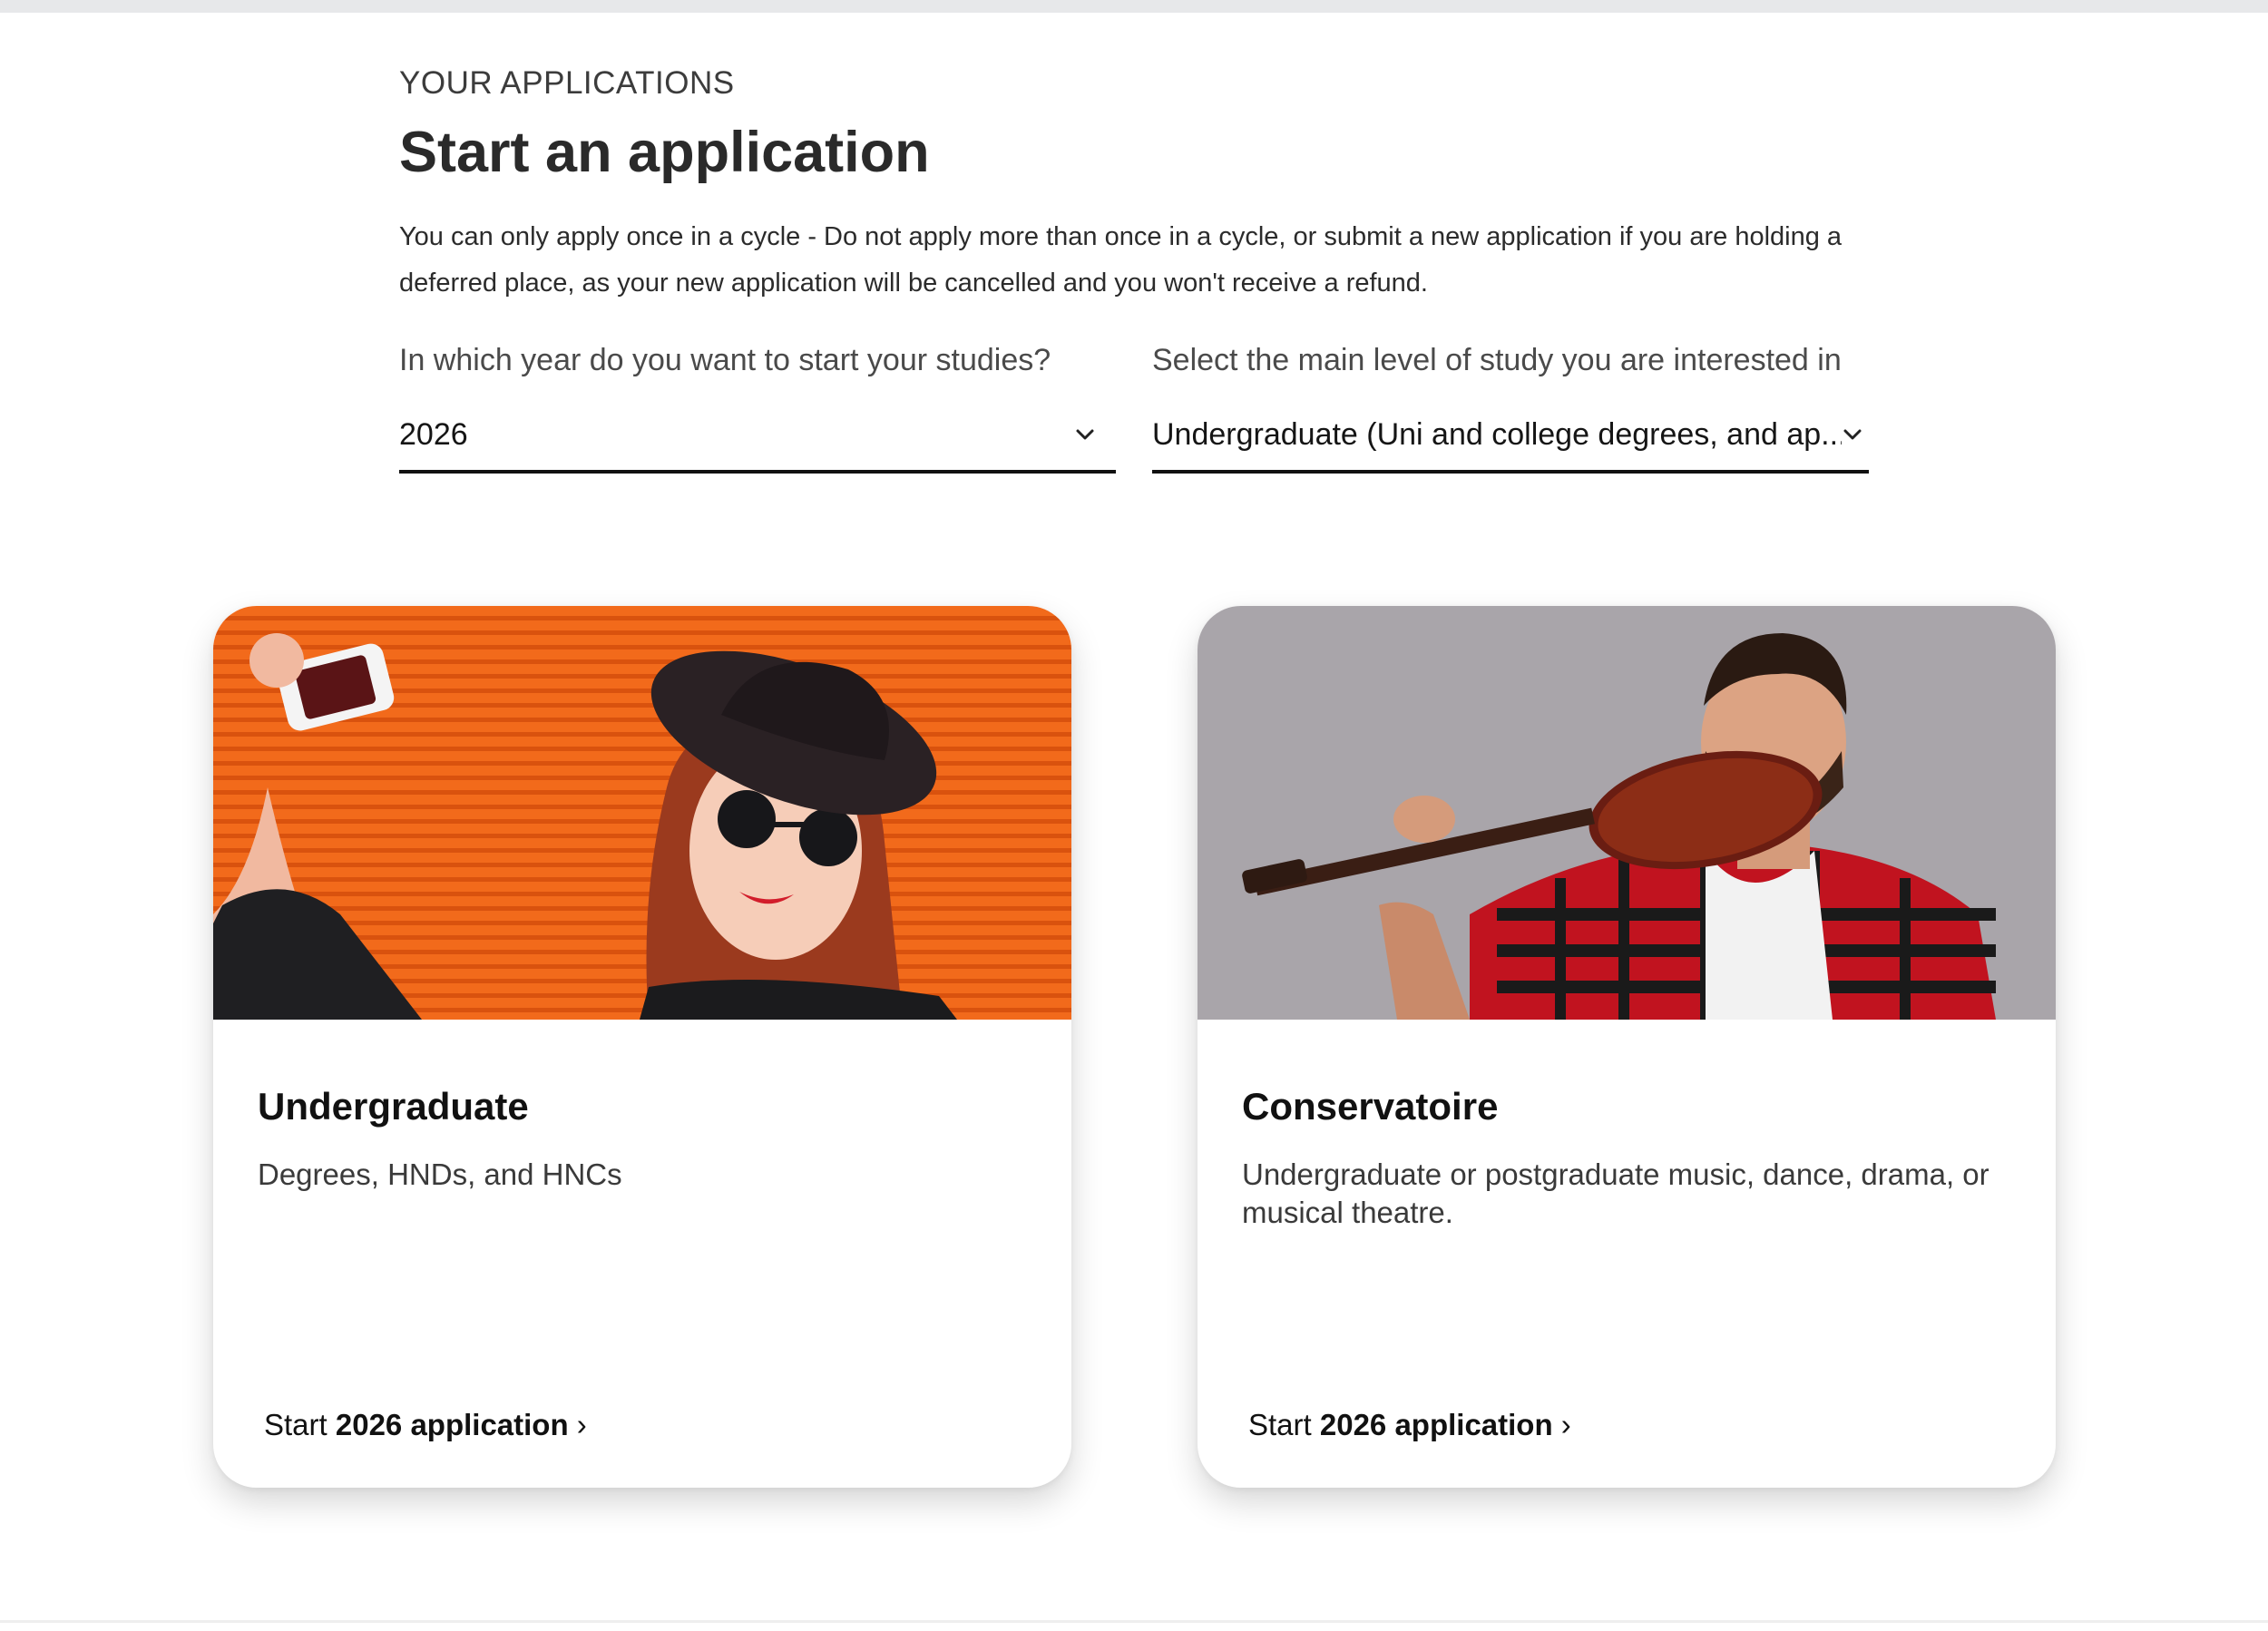 Image resolution: width=2268 pixels, height=1631 pixels. Describe the element at coordinates (1371, 1106) in the screenshot. I see `card-title: Conservatoire` at that location.